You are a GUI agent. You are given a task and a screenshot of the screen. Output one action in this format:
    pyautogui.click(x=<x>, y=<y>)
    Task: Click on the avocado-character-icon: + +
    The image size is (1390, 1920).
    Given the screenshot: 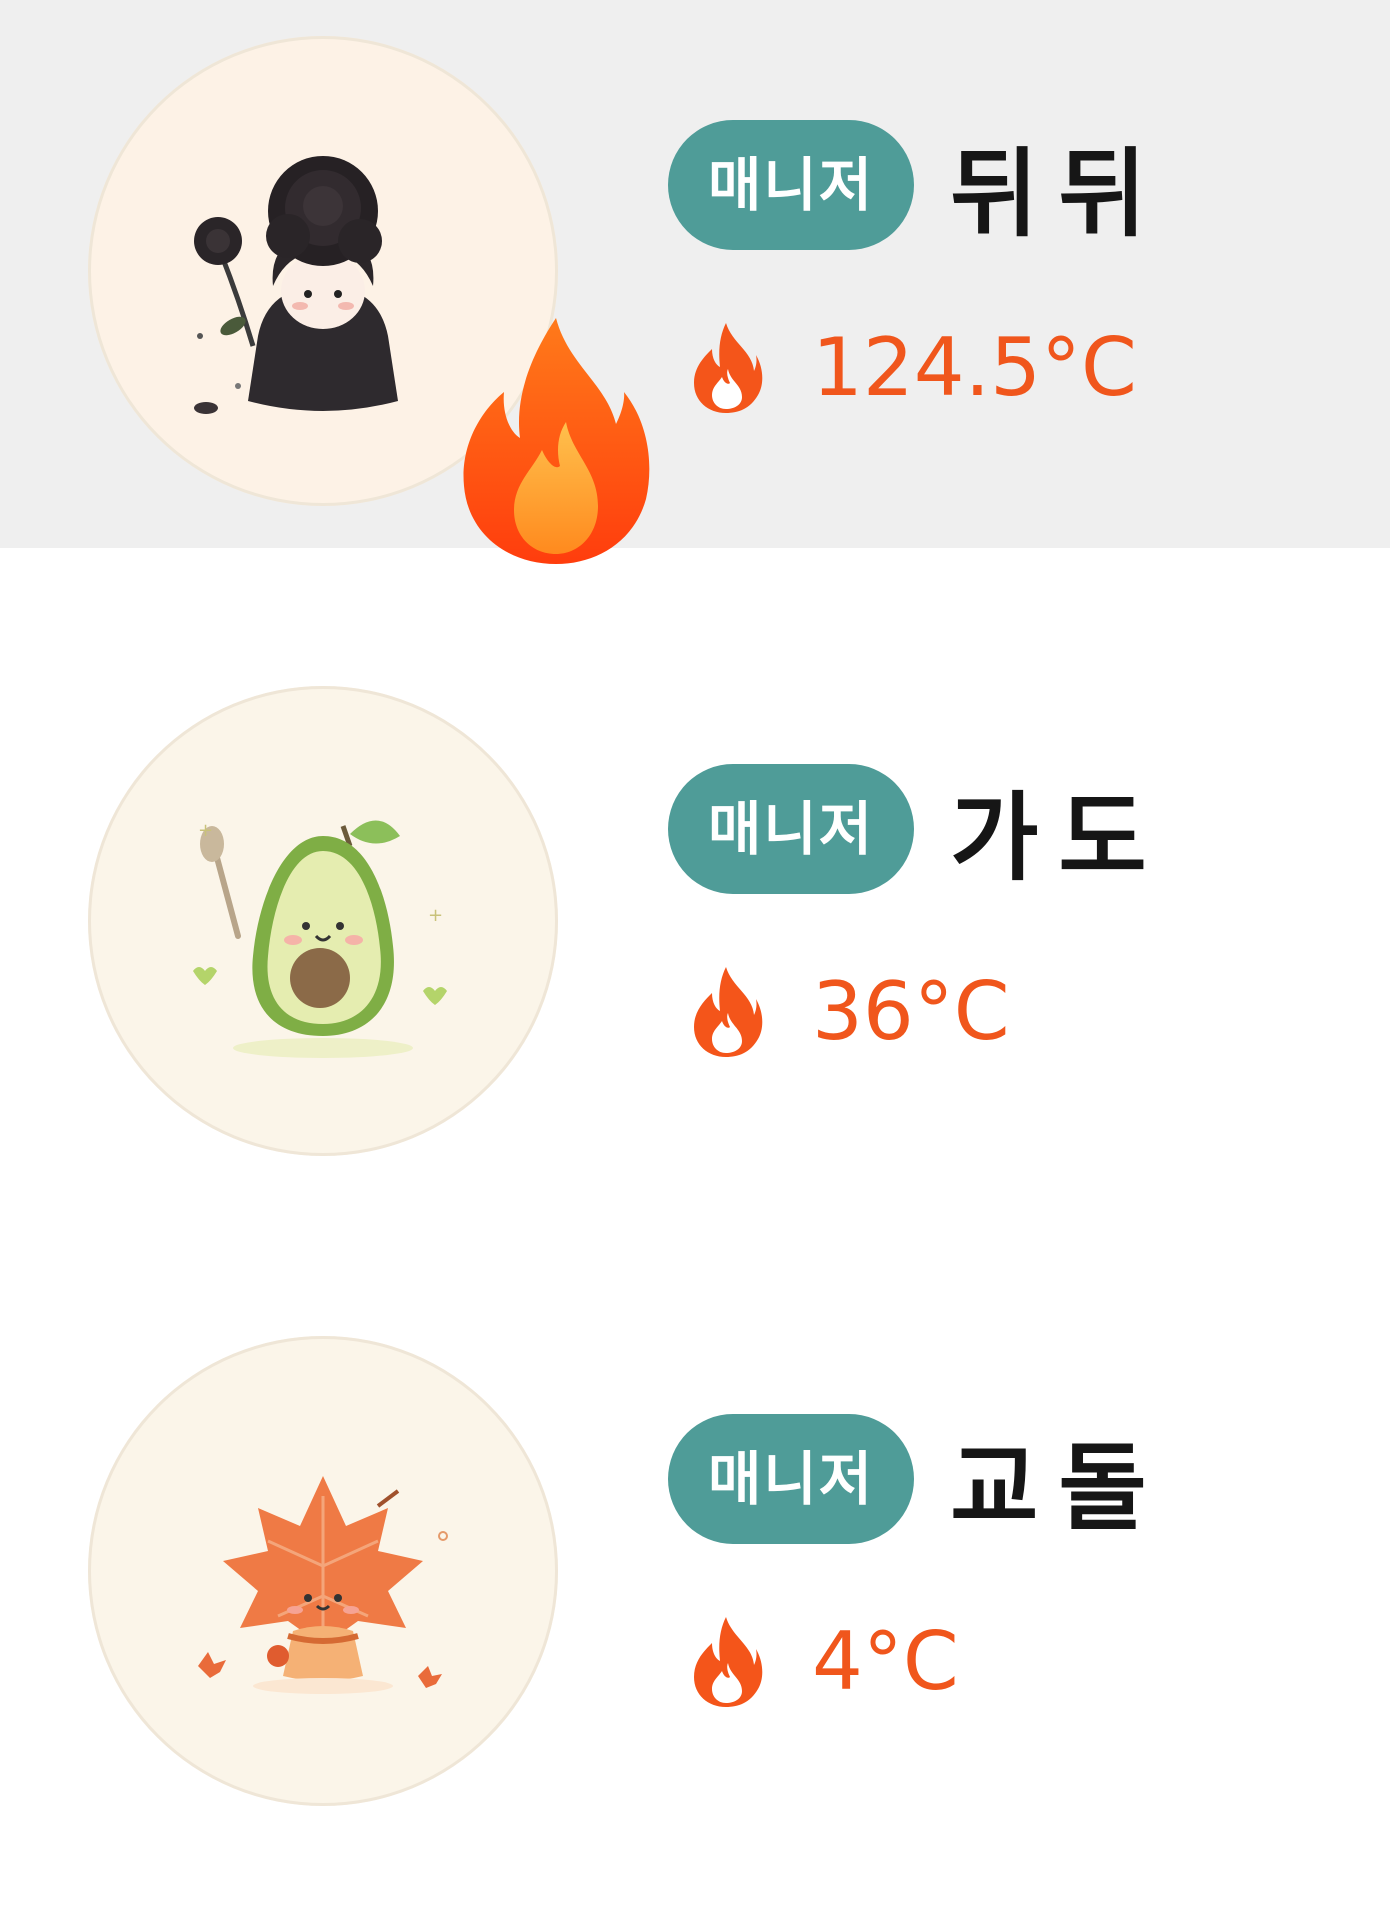 What is the action you would take?
    pyautogui.click(x=320, y=939)
    